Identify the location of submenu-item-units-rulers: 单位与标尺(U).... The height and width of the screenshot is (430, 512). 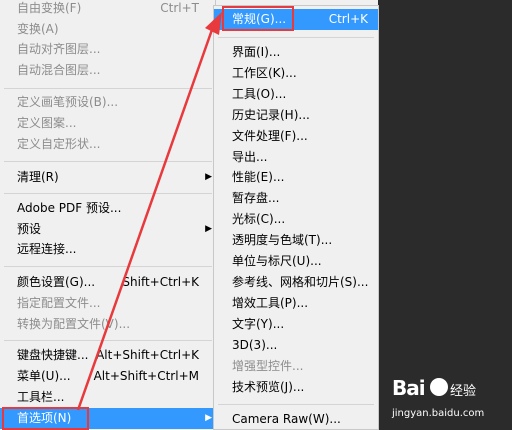
(296, 261).